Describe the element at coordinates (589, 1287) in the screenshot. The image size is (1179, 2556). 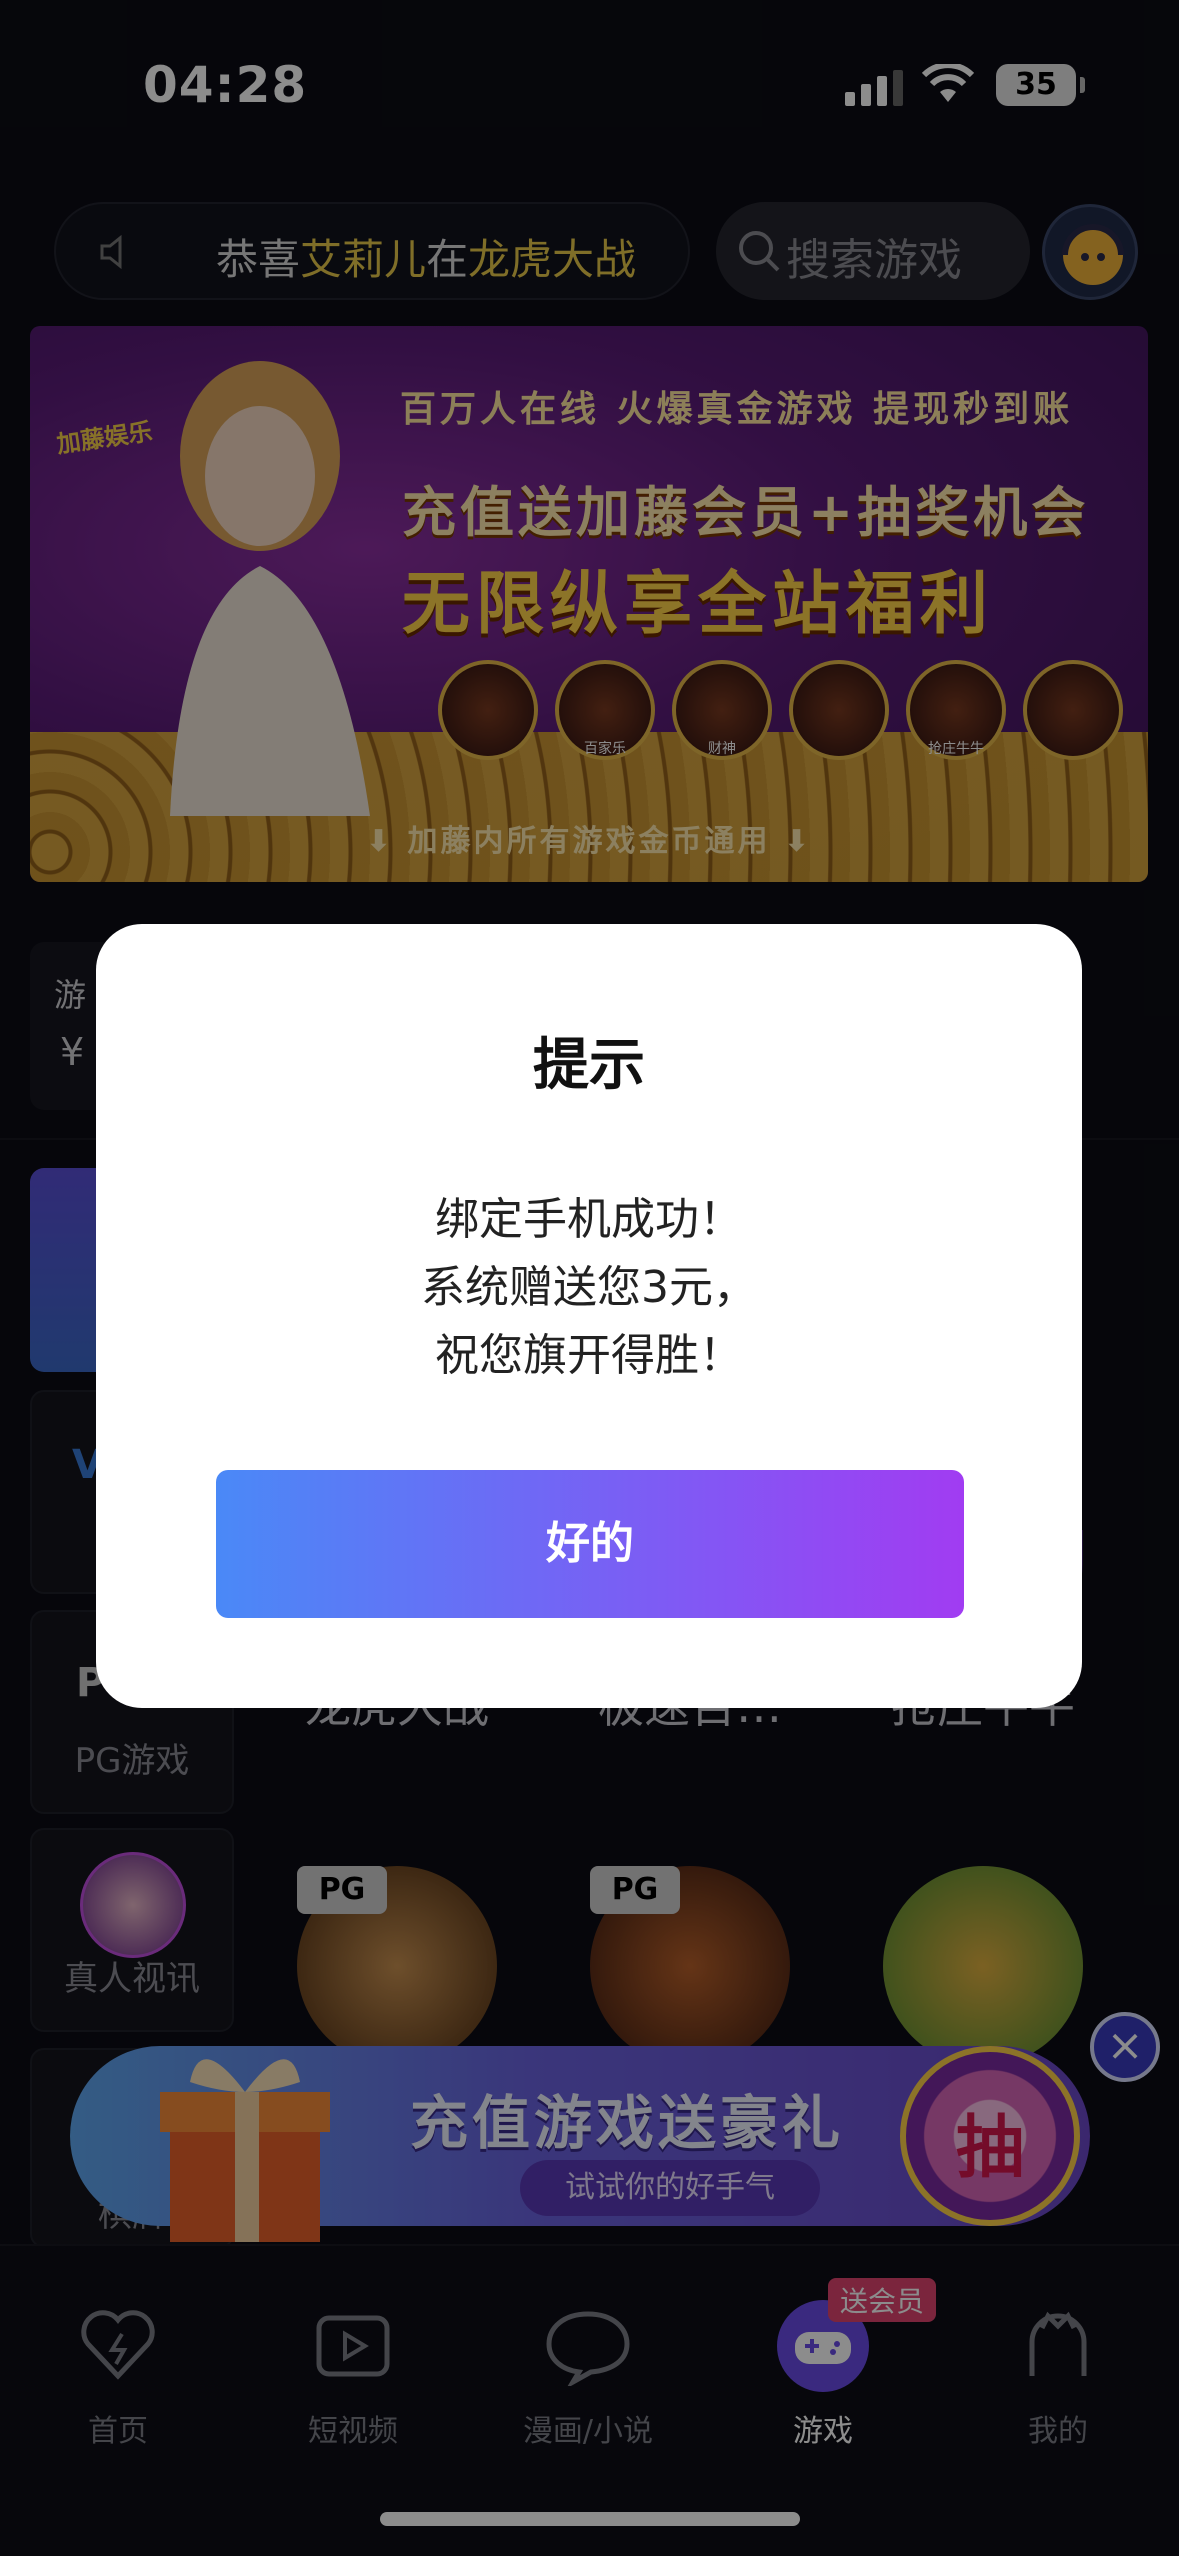
I see `dialog-message: 绑定手机成功！ 系统赠送您3元， 祝您旗开得胜！` at that location.